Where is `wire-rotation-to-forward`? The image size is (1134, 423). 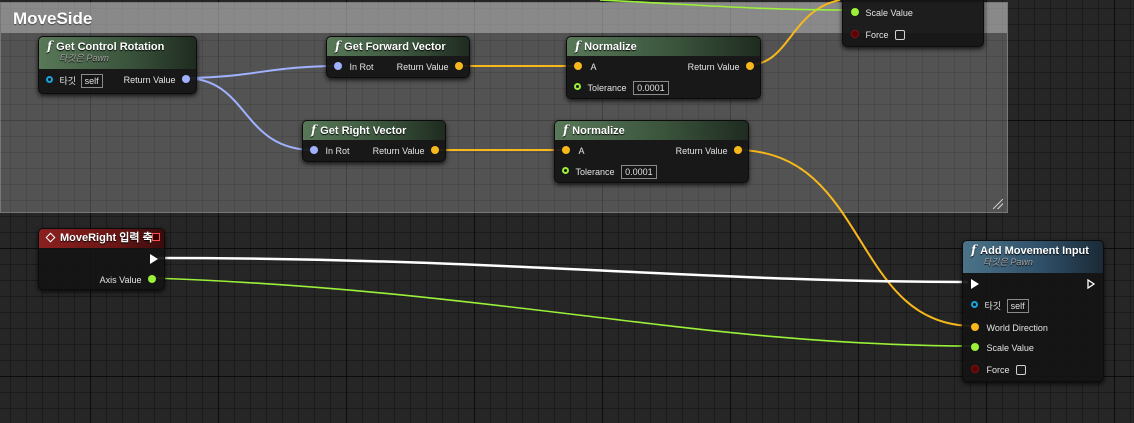 wire-rotation-to-forward is located at coordinates (261, 72).